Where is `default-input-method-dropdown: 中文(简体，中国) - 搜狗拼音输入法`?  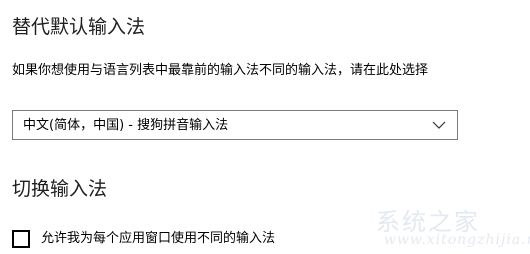 default-input-method-dropdown: 中文(简体，中国) - 搜狗拼音输入法 is located at coordinates (235, 125).